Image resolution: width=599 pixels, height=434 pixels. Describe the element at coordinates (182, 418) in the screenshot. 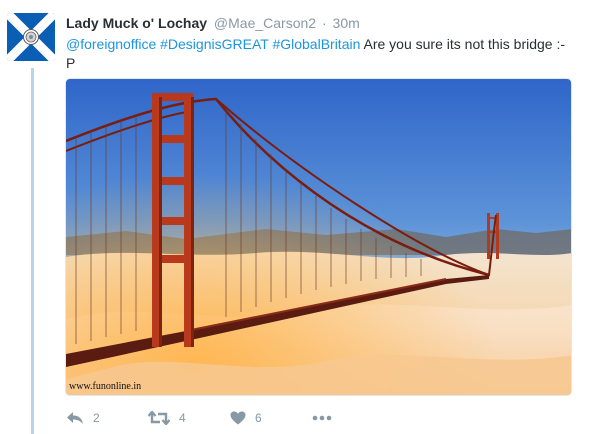

I see `retweet-count: 4` at that location.